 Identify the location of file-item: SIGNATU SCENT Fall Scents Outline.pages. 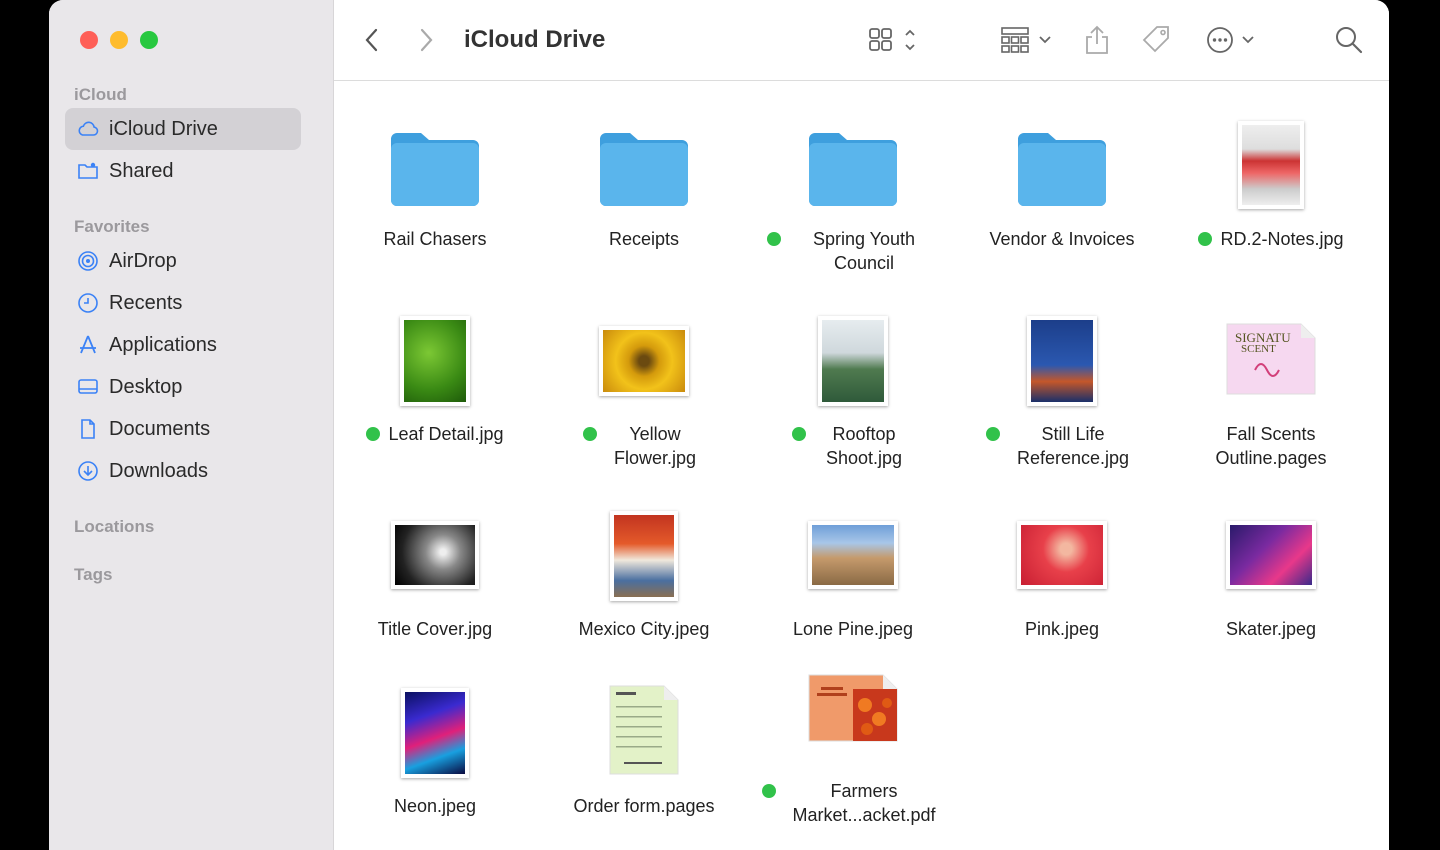
(1271, 392).